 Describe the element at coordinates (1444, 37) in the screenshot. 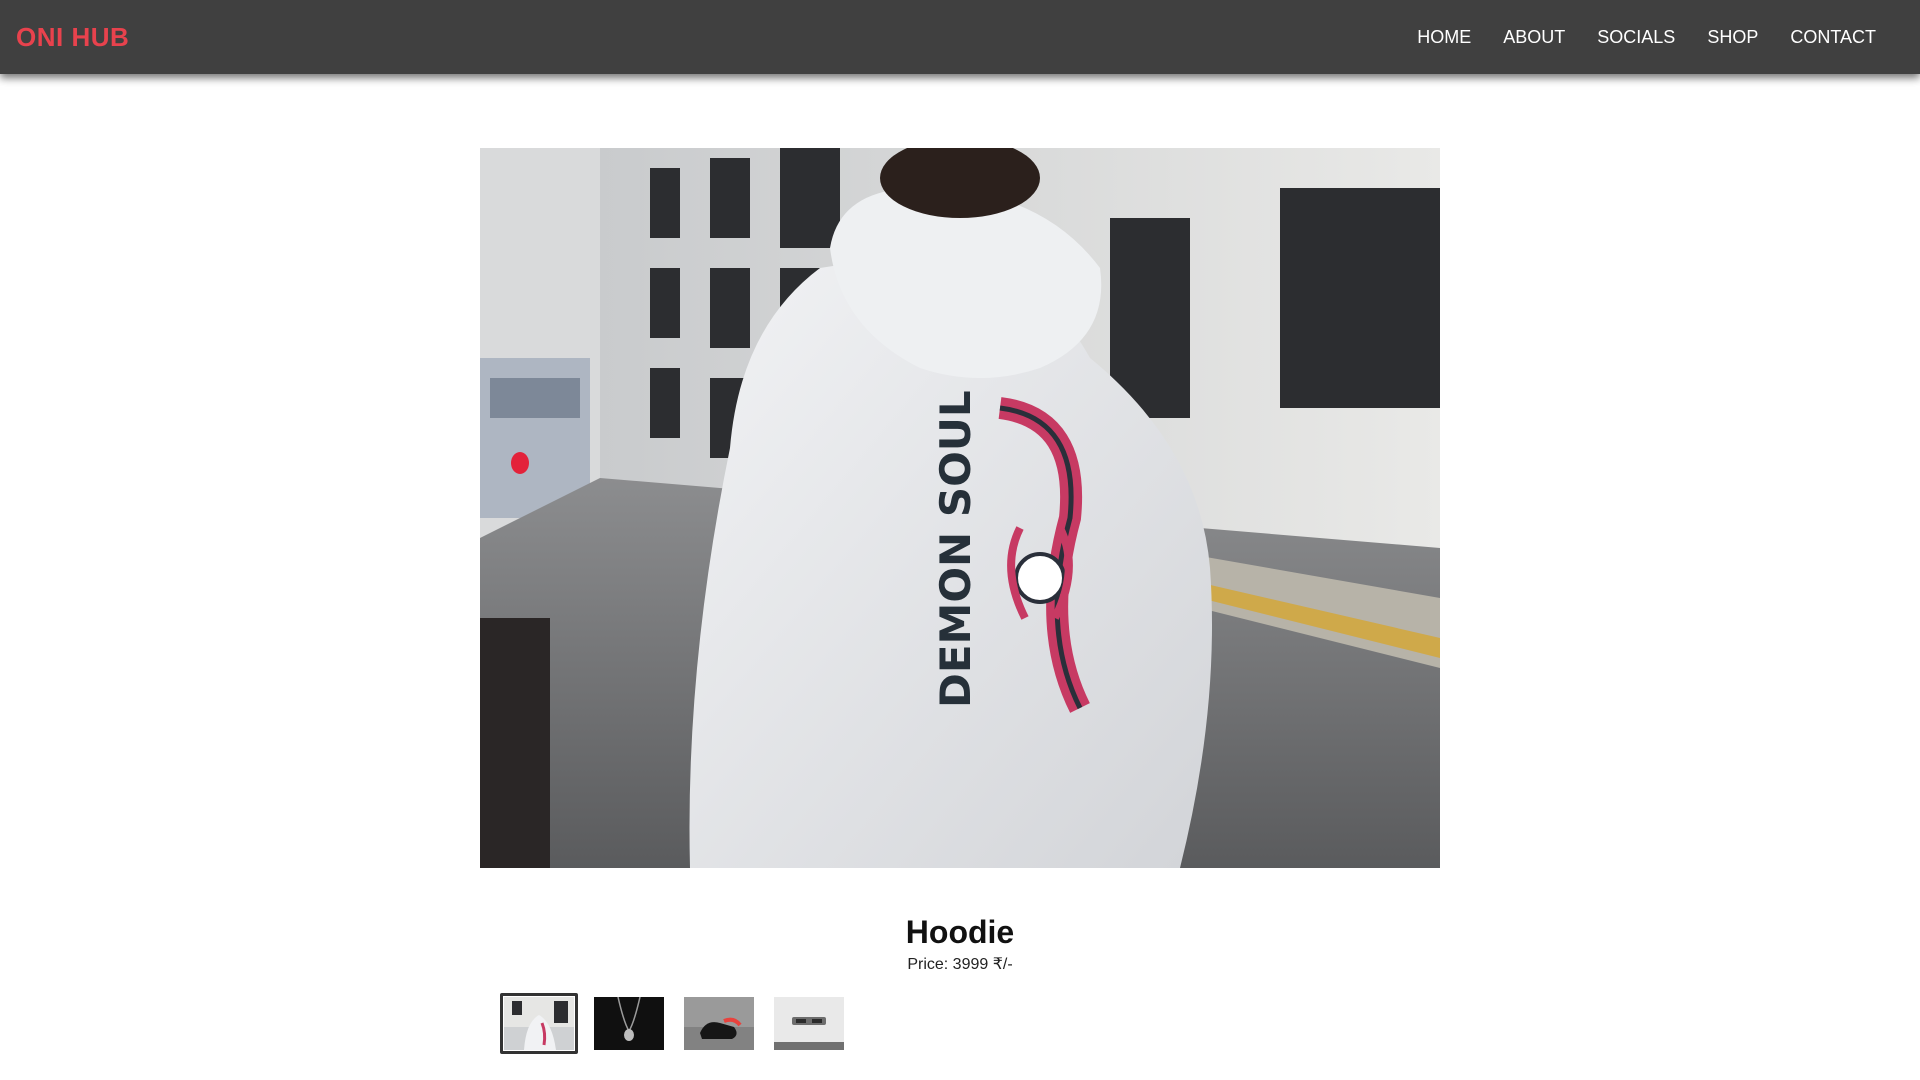

I see `nav-home: HOME` at that location.